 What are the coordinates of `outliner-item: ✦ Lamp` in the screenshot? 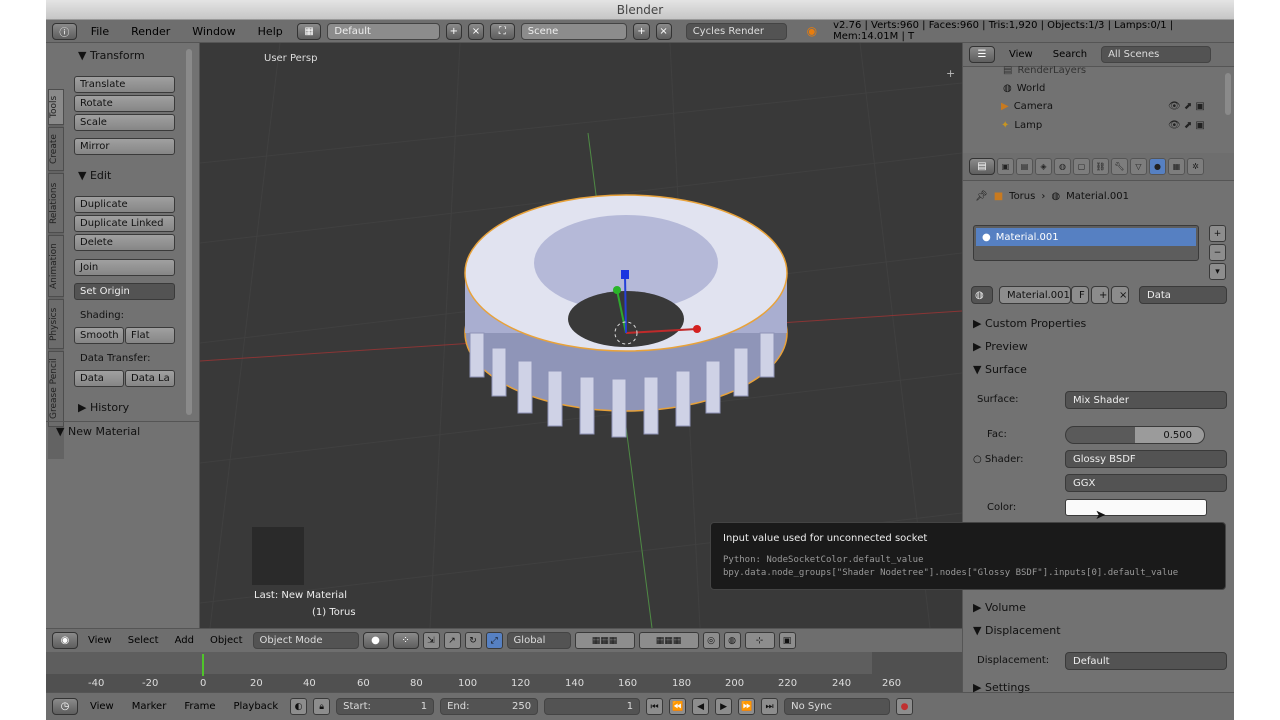 It's located at (1021, 125).